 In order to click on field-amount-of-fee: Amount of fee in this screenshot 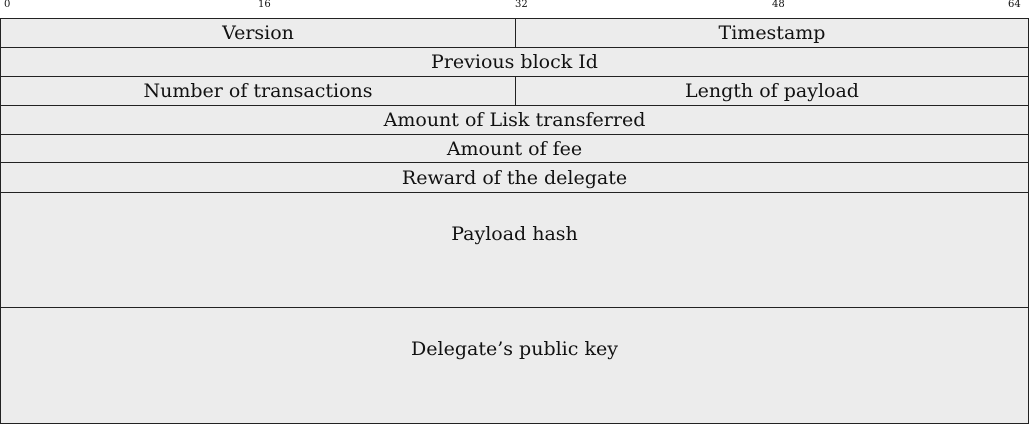, I will do `click(514, 148)`.